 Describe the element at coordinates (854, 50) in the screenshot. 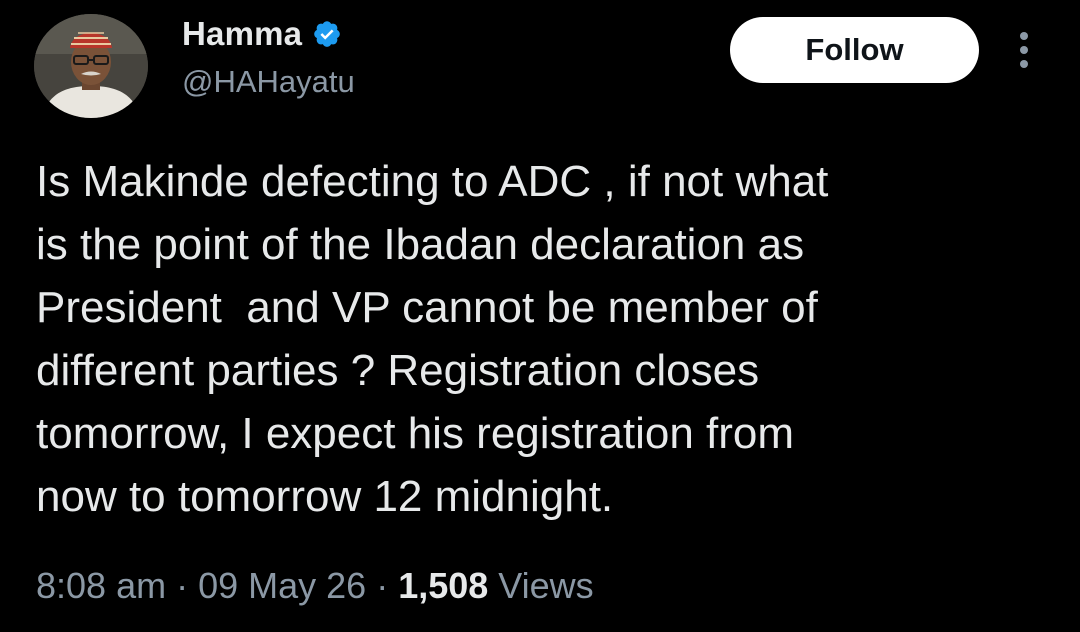

I see `follow-button: Follow` at that location.